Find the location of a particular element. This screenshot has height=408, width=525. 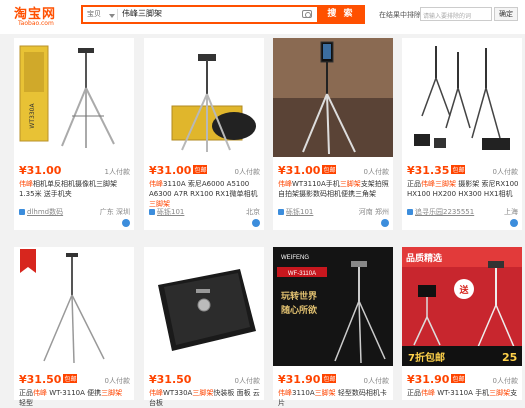

search-button: 搜 索 is located at coordinates (341, 14).